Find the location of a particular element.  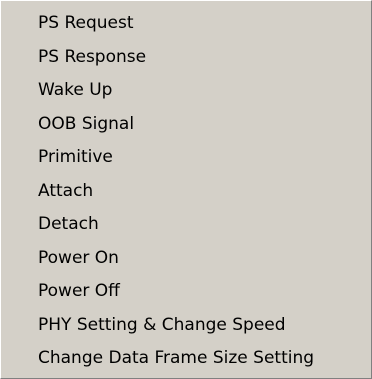

menu-item-detach: Detach is located at coordinates (186, 225).